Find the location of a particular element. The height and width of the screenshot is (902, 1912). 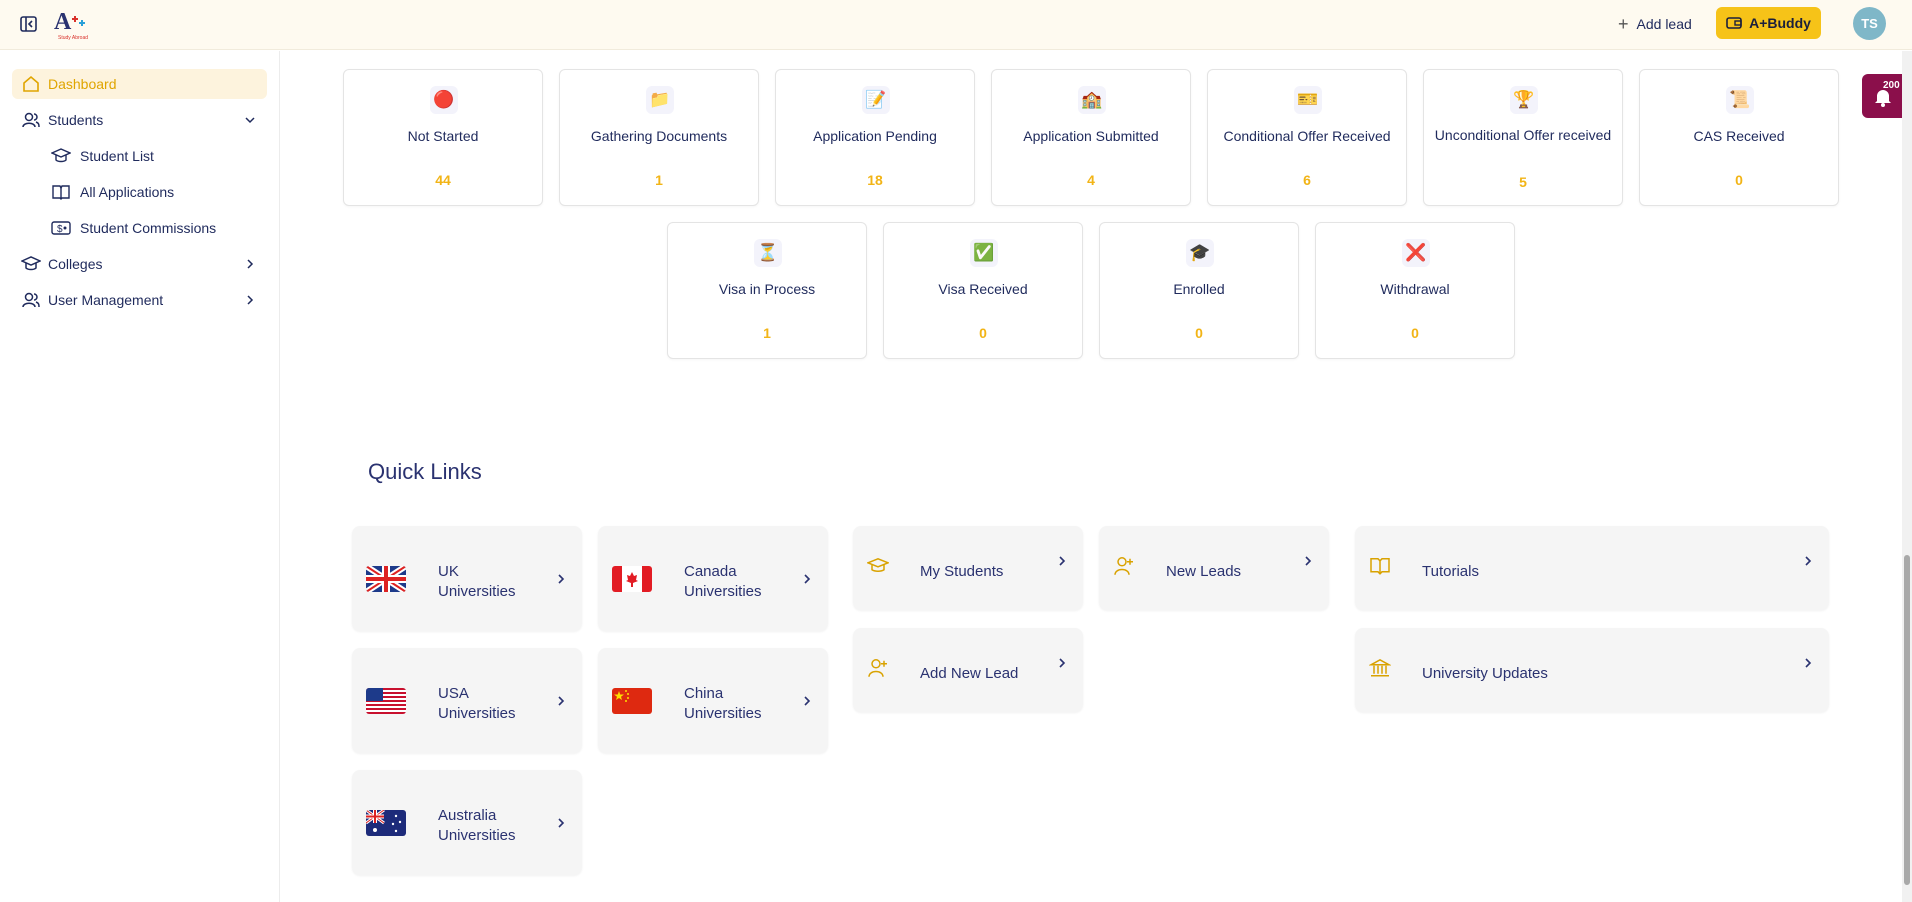

sidebar-item-label: Colleges is located at coordinates (75, 264).